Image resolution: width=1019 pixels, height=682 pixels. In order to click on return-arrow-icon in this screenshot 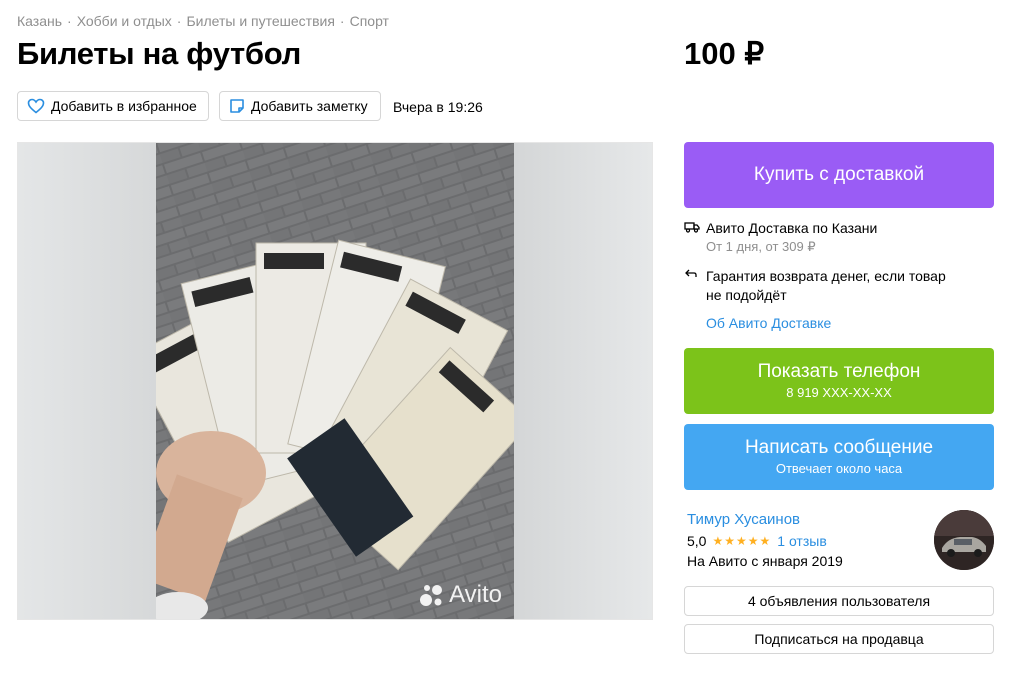, I will do `click(695, 286)`.